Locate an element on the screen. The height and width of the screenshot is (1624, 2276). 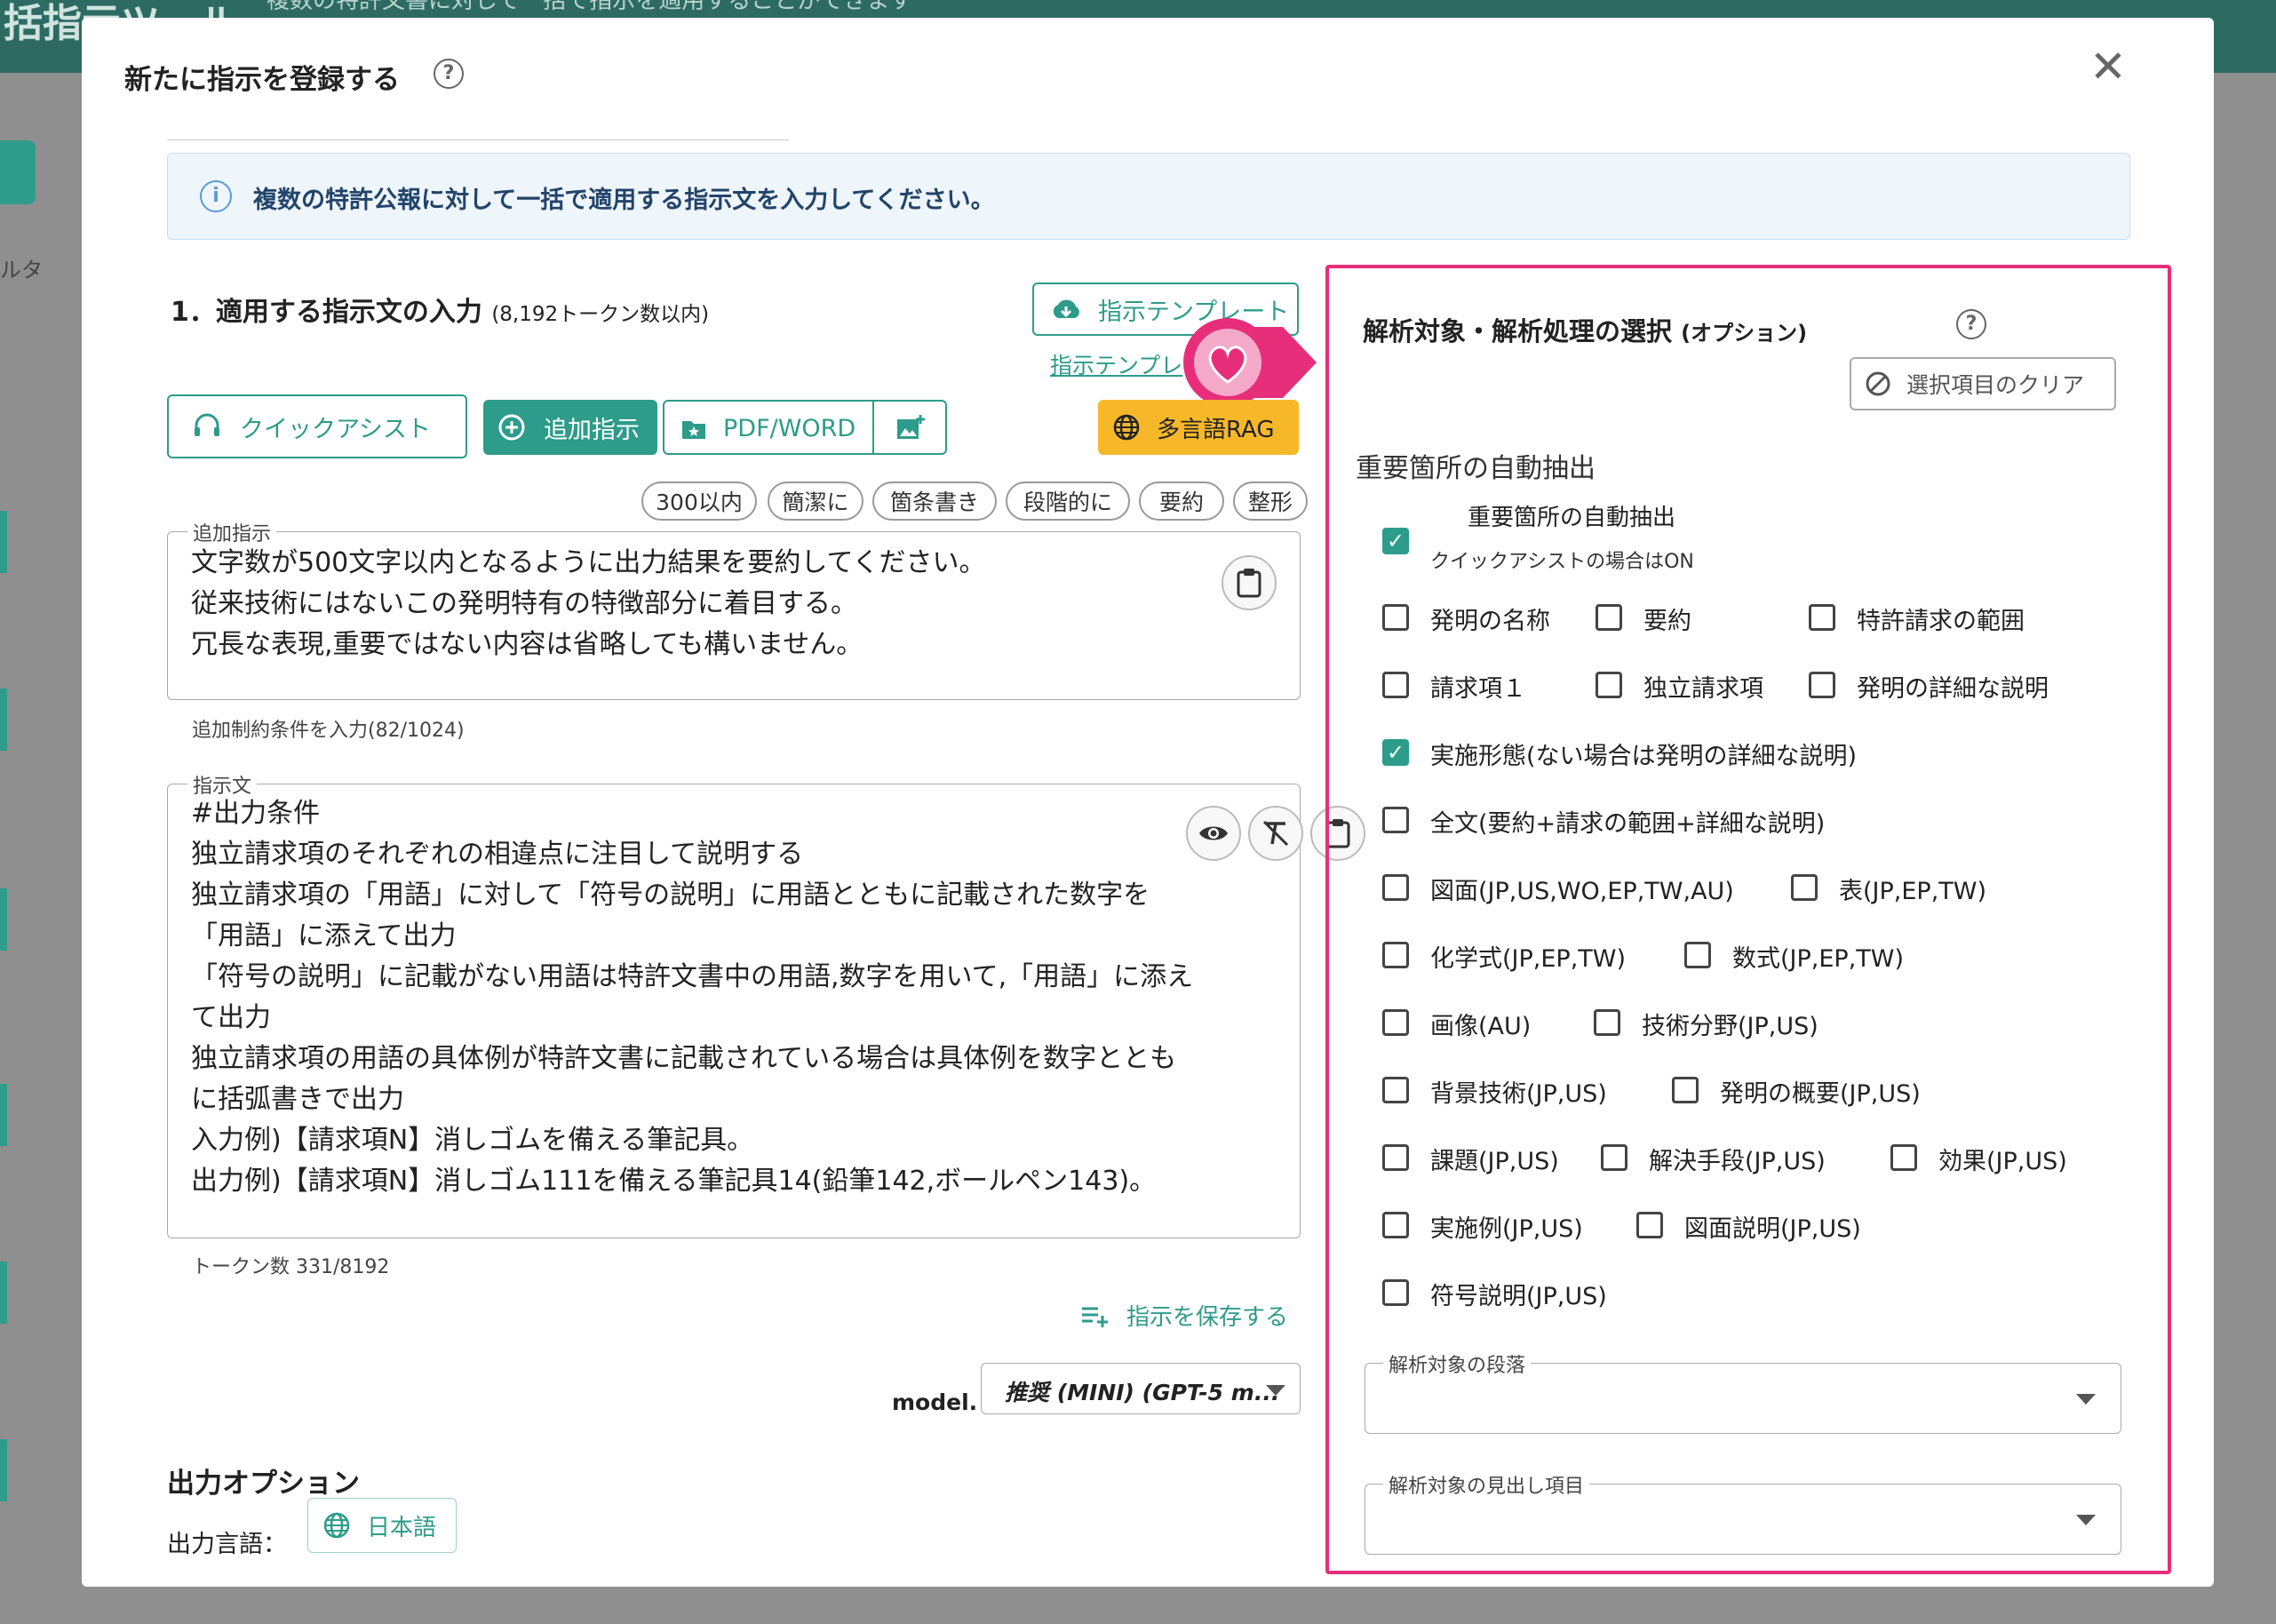
clipboard-icon is located at coordinates (1249, 583).